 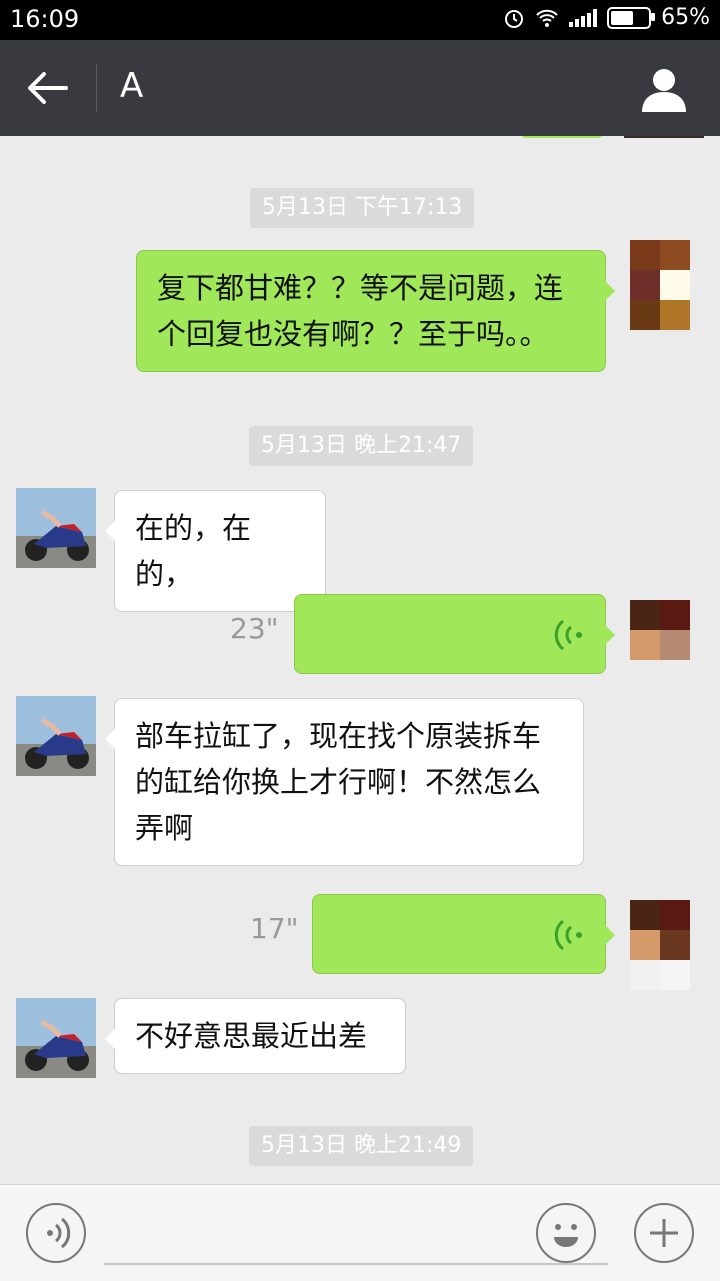 I want to click on battery-icon, so click(x=631, y=17).